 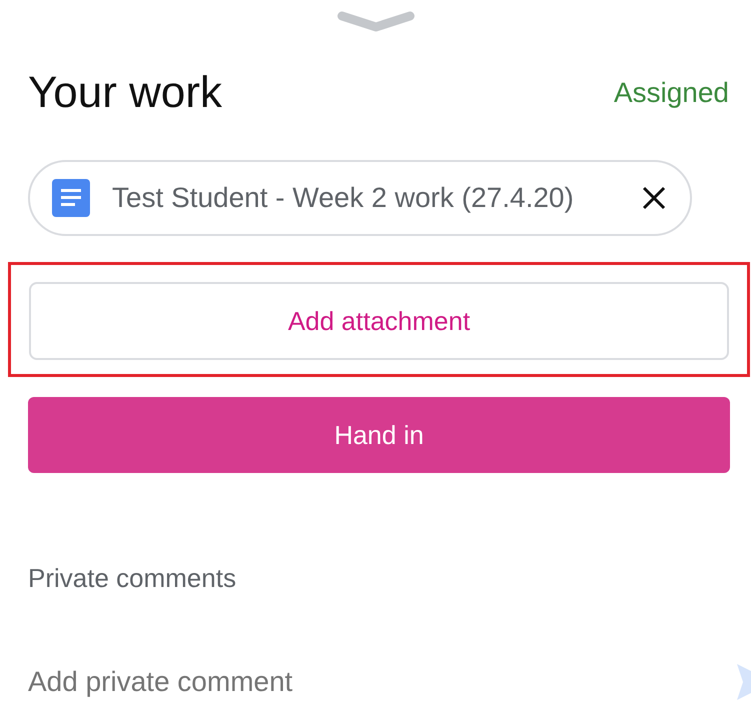 What do you see at coordinates (379, 435) in the screenshot?
I see `hand-in-button: Hand in` at bounding box center [379, 435].